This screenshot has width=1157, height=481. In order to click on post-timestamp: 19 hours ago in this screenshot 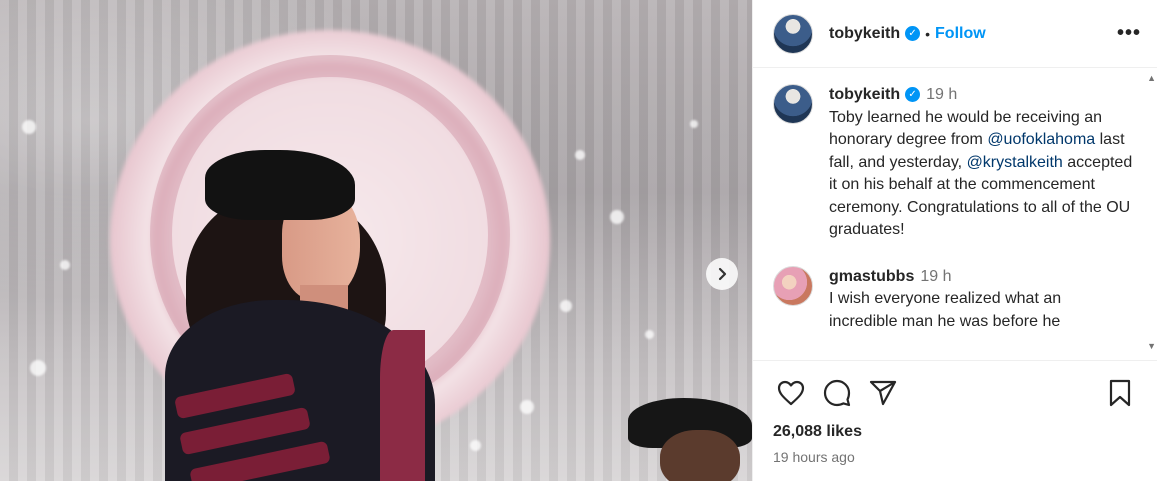, I will do `click(955, 453)`.